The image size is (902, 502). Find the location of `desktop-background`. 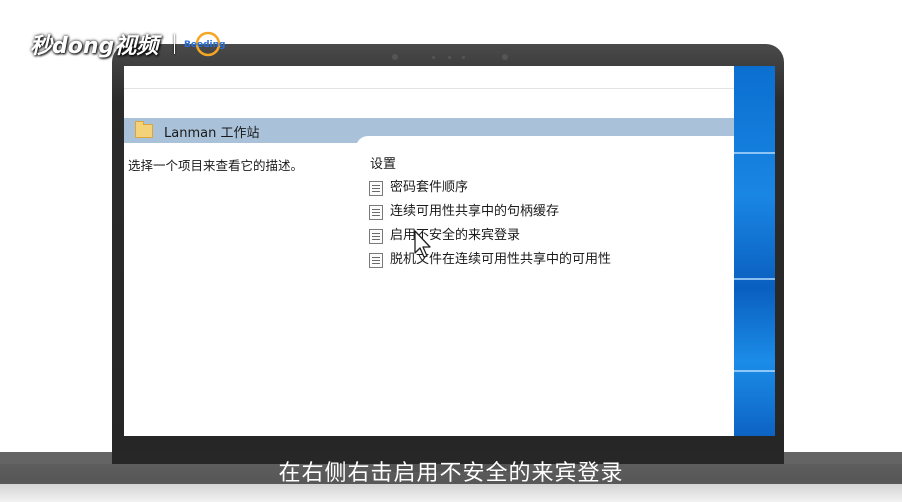

desktop-background is located at coordinates (754, 251).